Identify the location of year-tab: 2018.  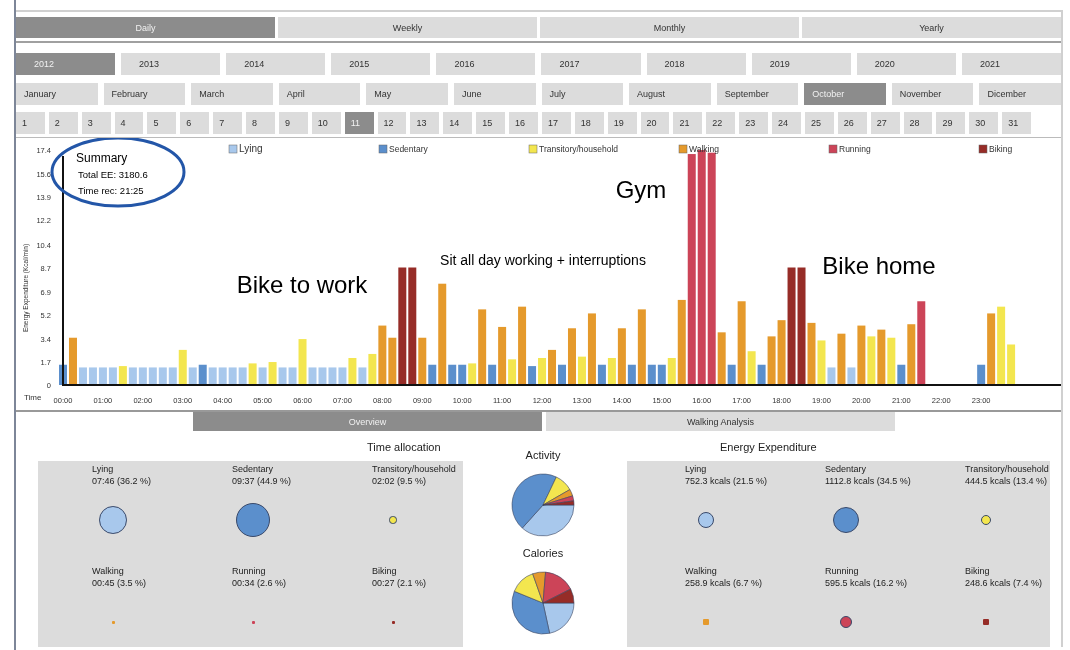
(696, 64).